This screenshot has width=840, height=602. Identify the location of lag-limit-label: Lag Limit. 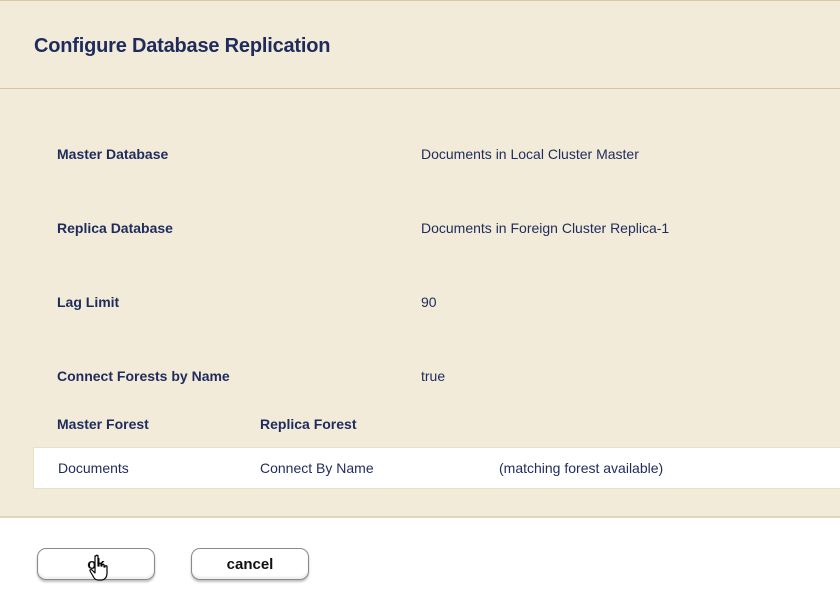
(88, 302).